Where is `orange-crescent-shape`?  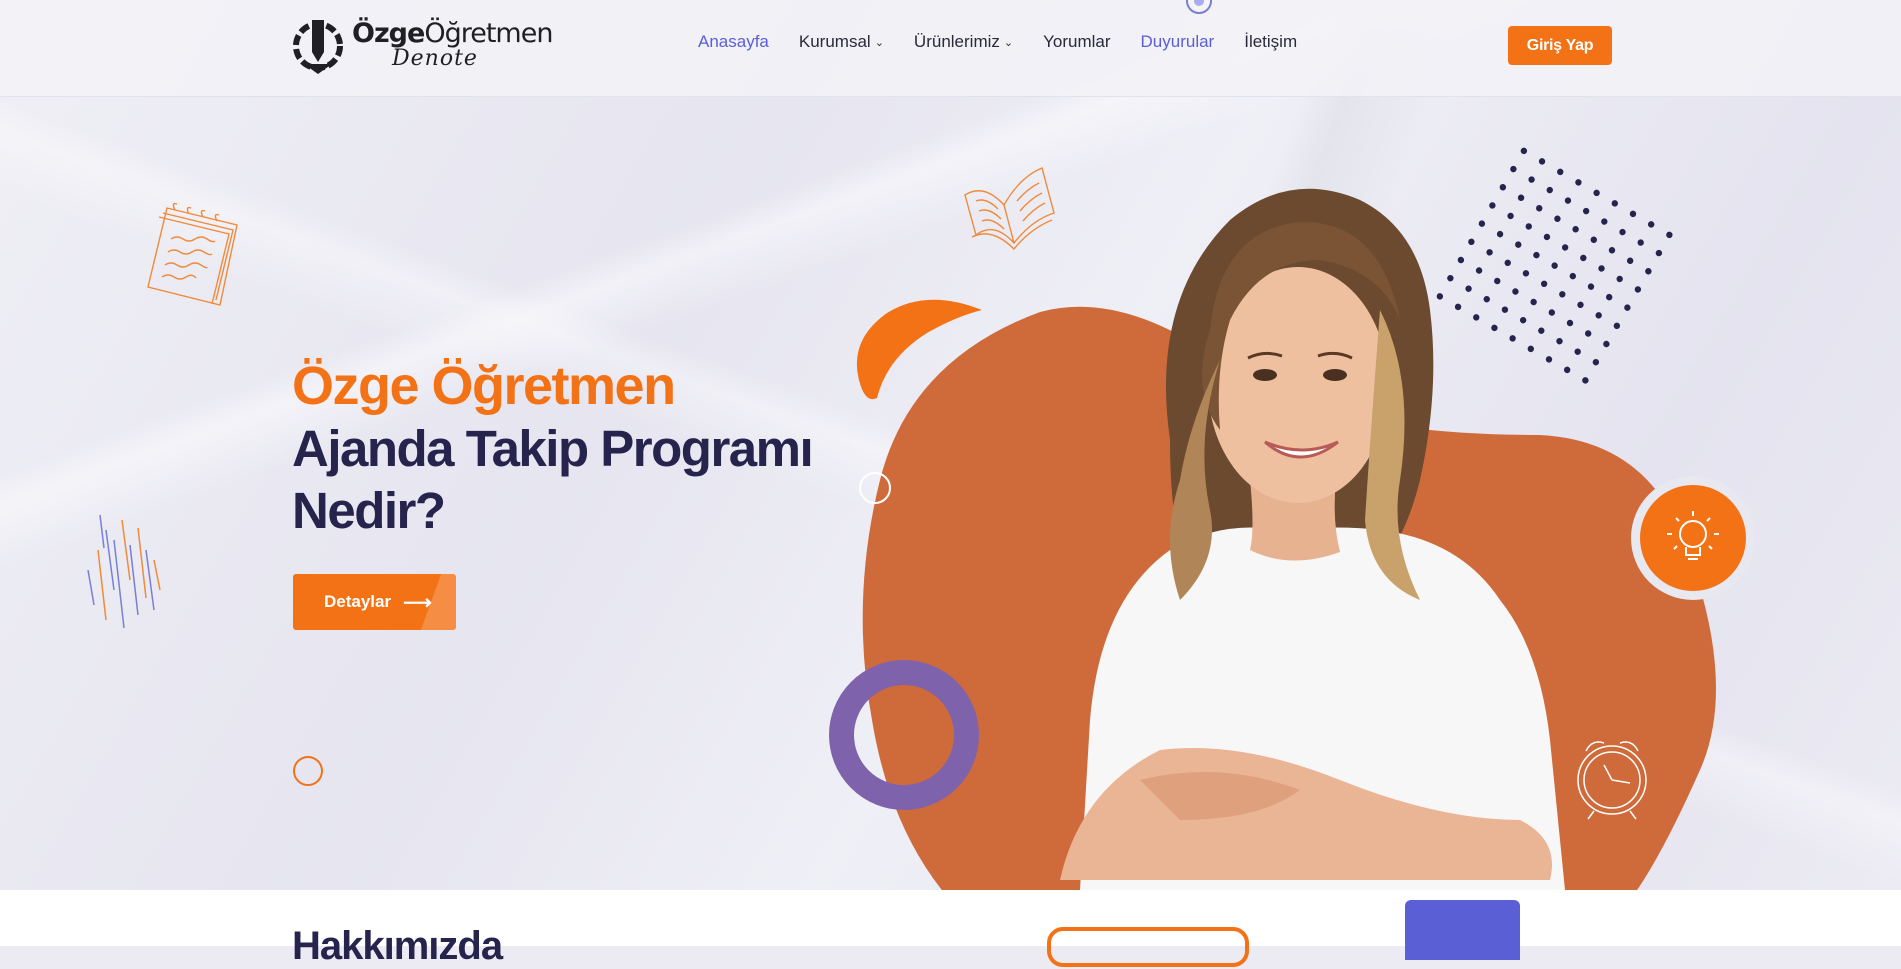 orange-crescent-shape is located at coordinates (919, 349).